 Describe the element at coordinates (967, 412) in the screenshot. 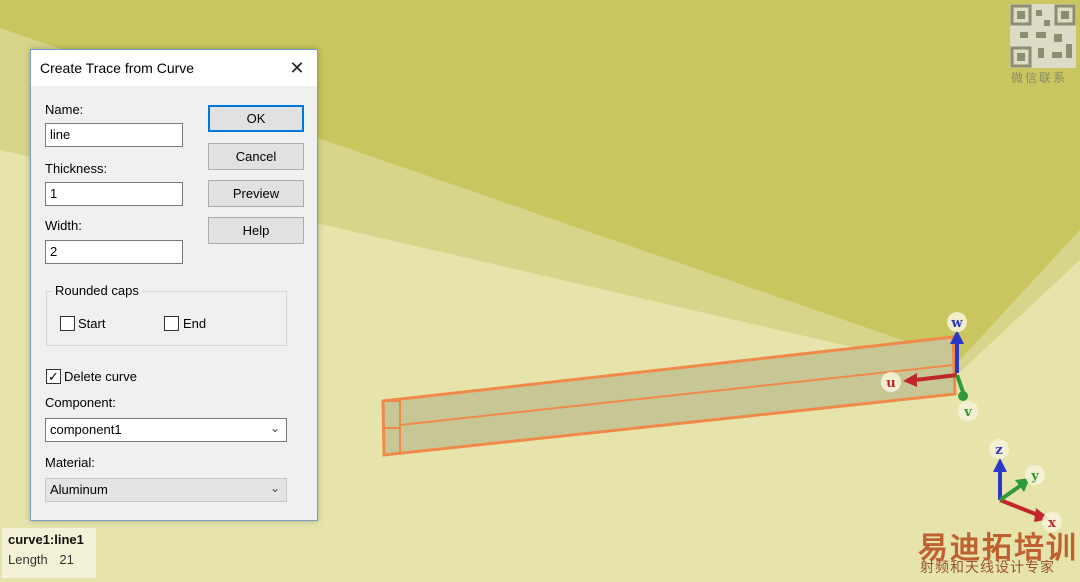

I see `v-axis-label: v` at that location.